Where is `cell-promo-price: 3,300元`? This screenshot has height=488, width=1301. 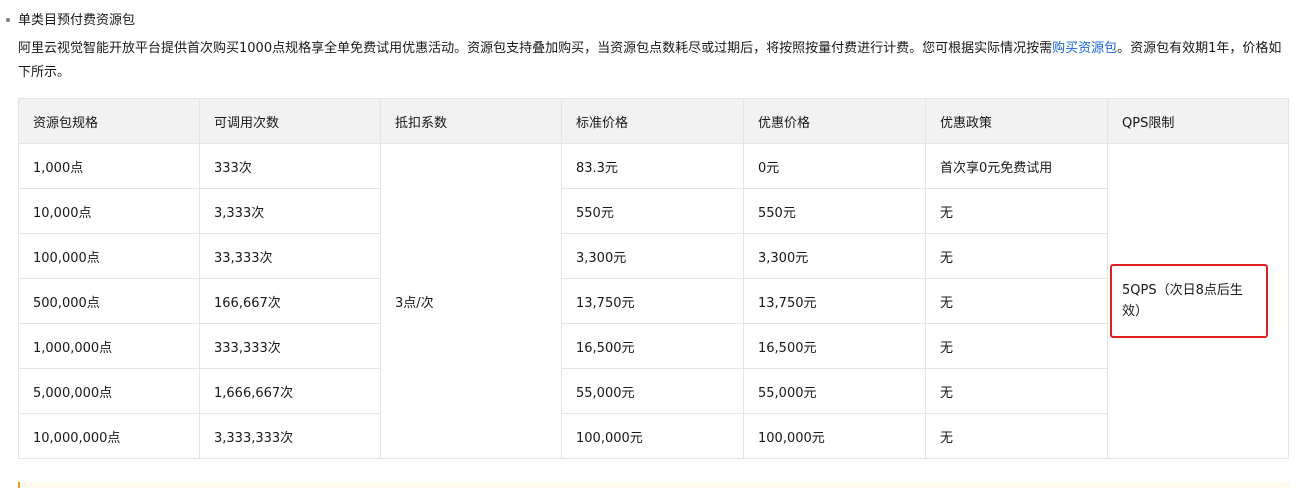
cell-promo-price: 3,300元 is located at coordinates (834, 256).